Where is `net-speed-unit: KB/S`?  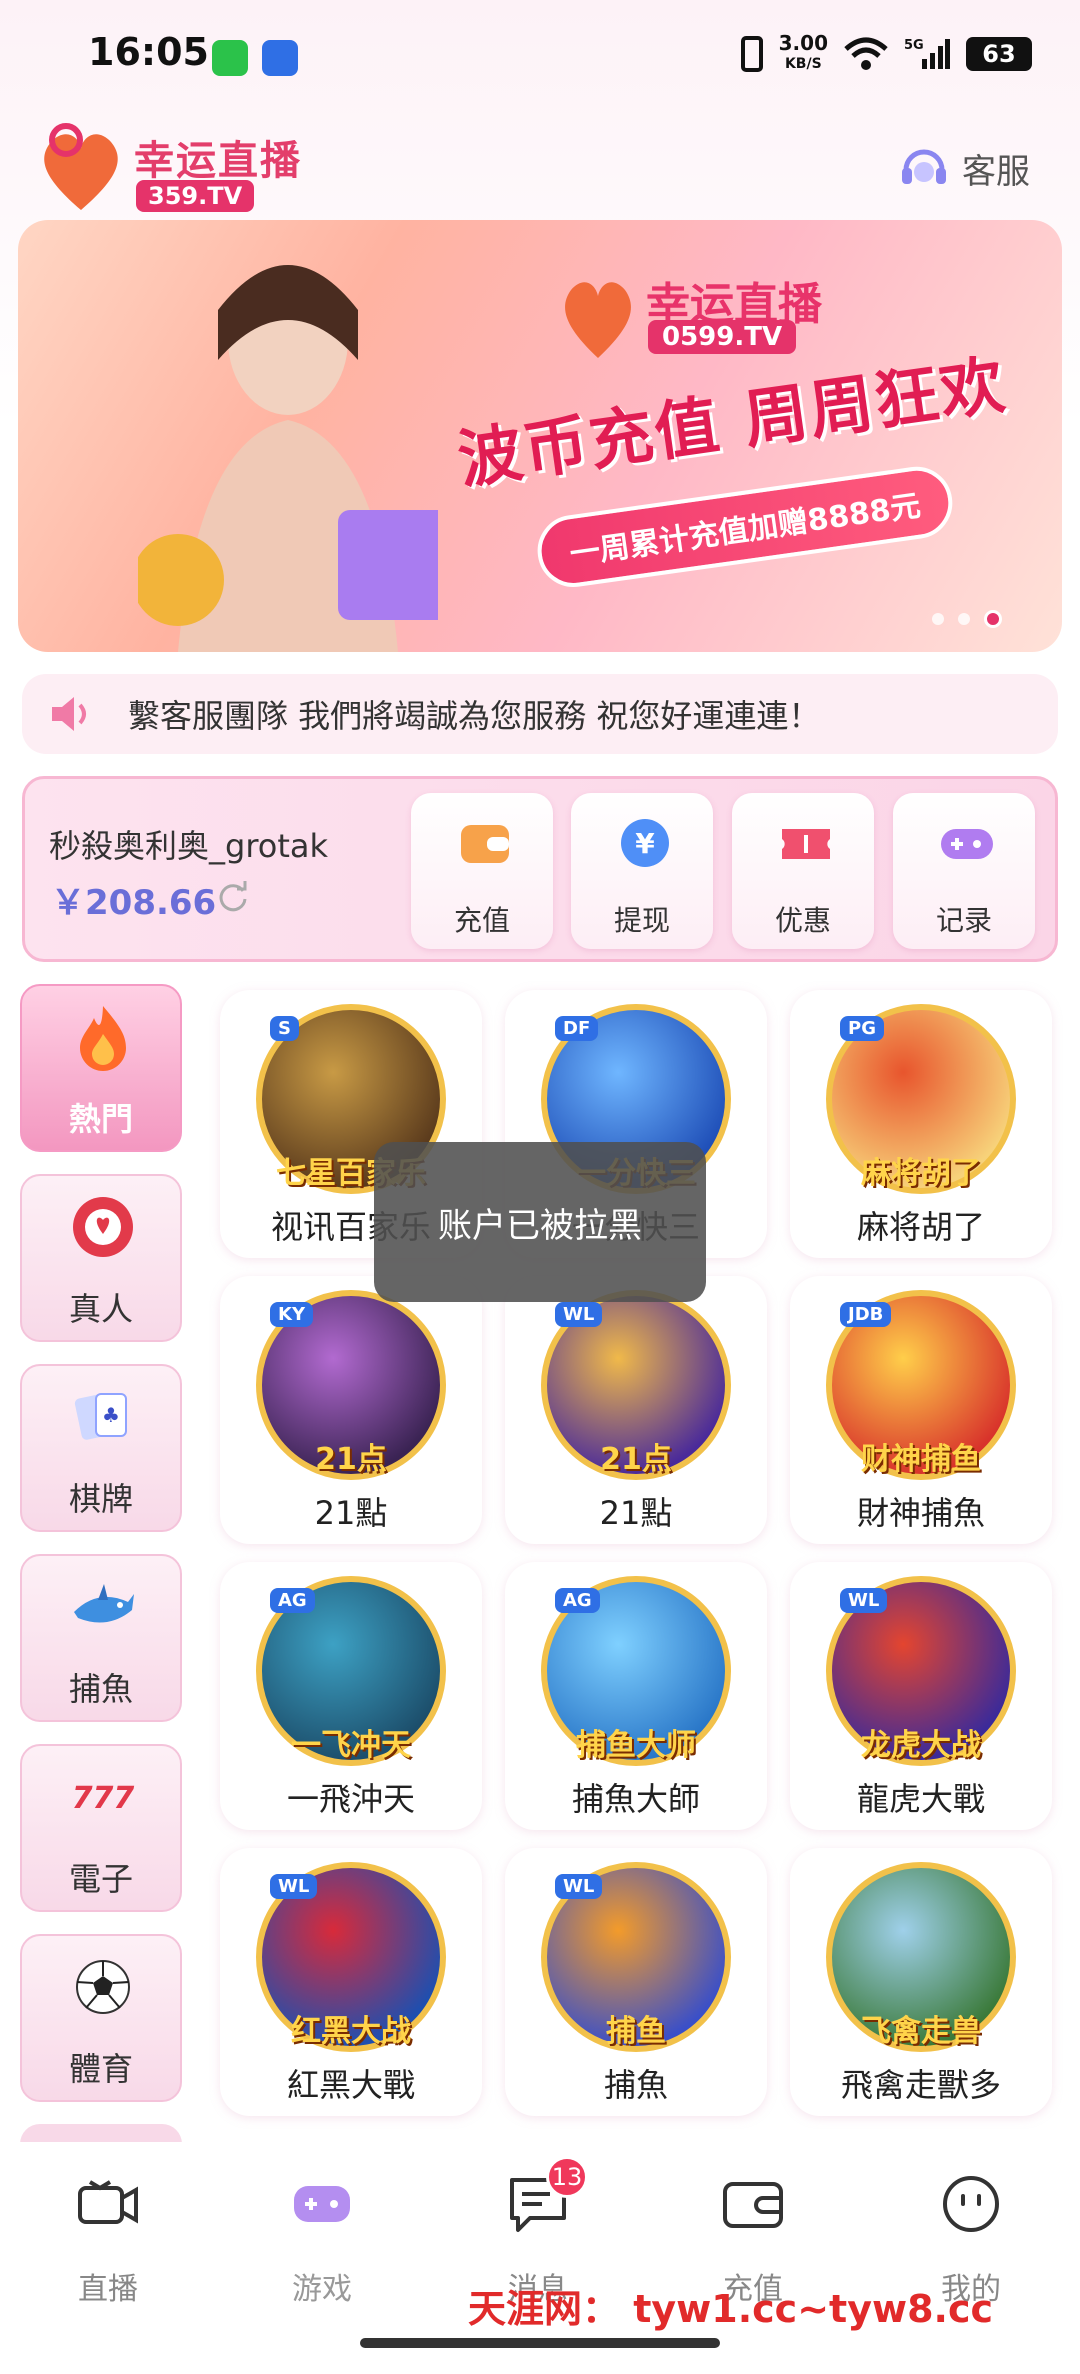
net-speed-unit: KB/S is located at coordinates (803, 64).